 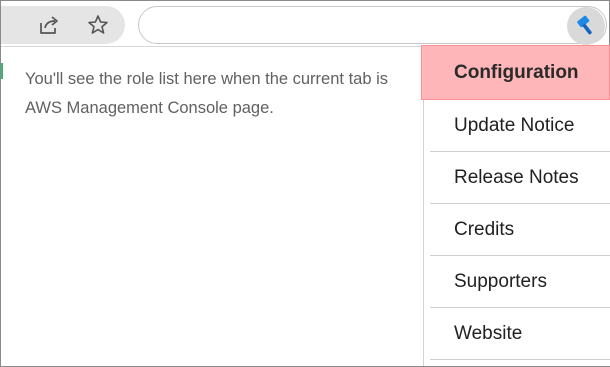 I want to click on menu-item-website: Website, so click(x=520, y=334).